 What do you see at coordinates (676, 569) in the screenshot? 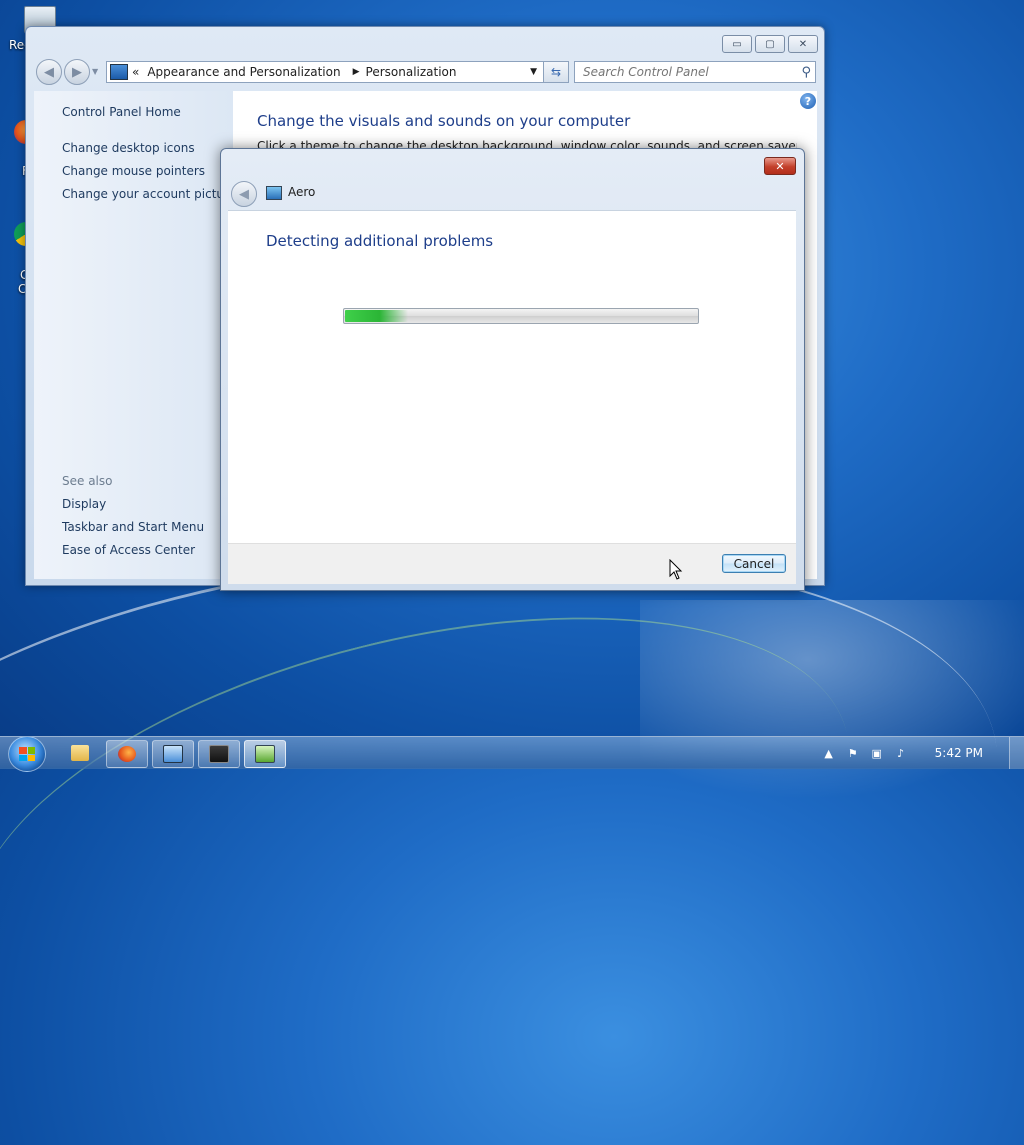
I see `mouse-cursor-icon` at bounding box center [676, 569].